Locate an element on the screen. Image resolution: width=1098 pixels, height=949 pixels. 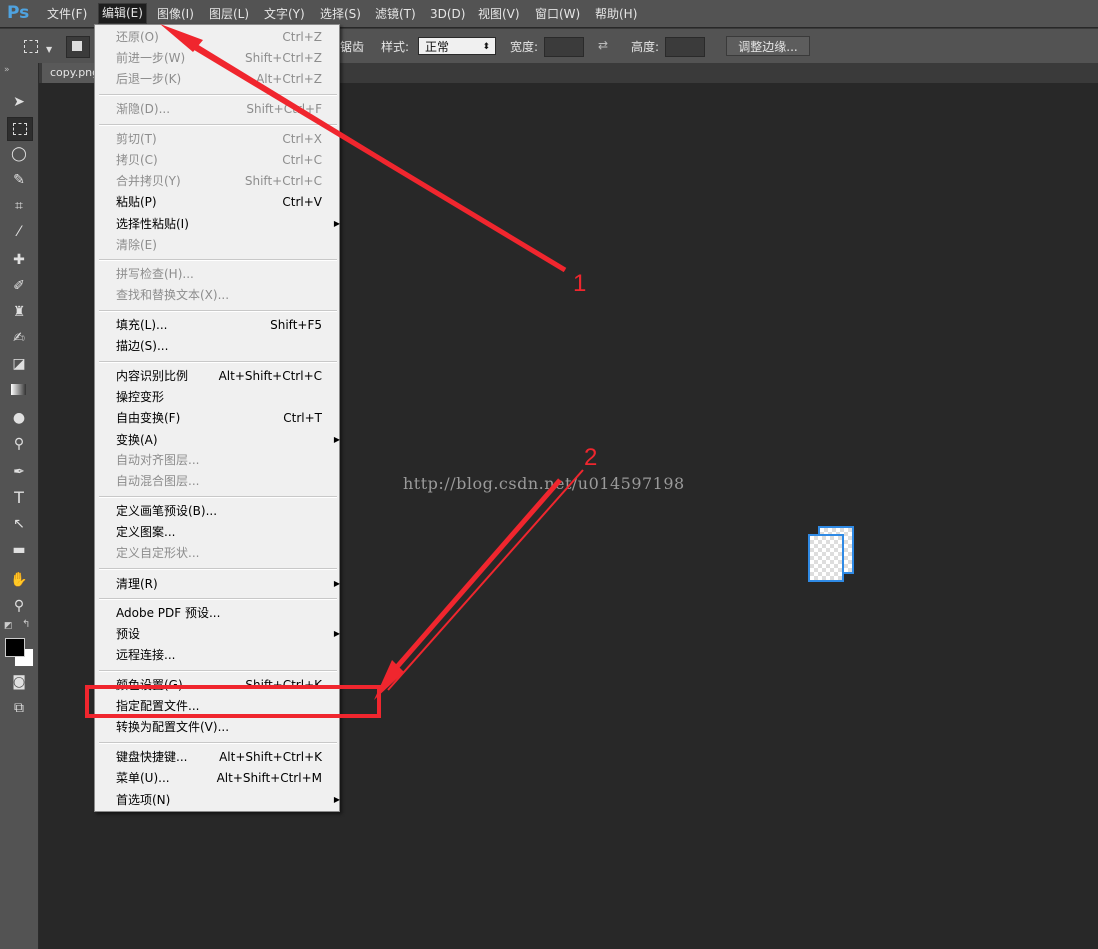
edit-menu-item: 变换(A) ▶ is located at coordinates (228, 440).